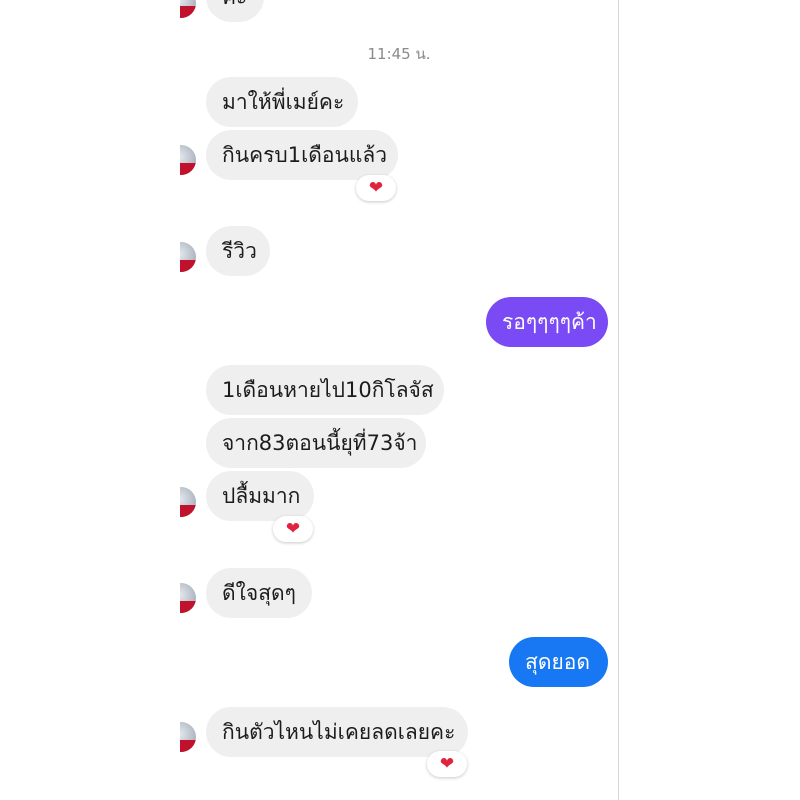 Image resolution: width=800 pixels, height=800 pixels. Describe the element at coordinates (337, 732) in the screenshot. I see `message-bubble: กินตัวไหนไม่เคยลดเลยคะ` at that location.